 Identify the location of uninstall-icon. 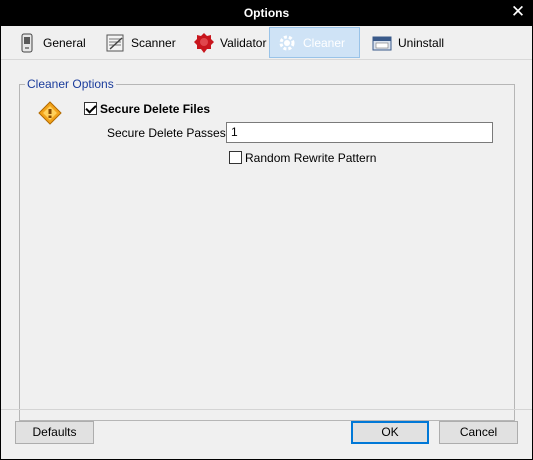
(382, 43).